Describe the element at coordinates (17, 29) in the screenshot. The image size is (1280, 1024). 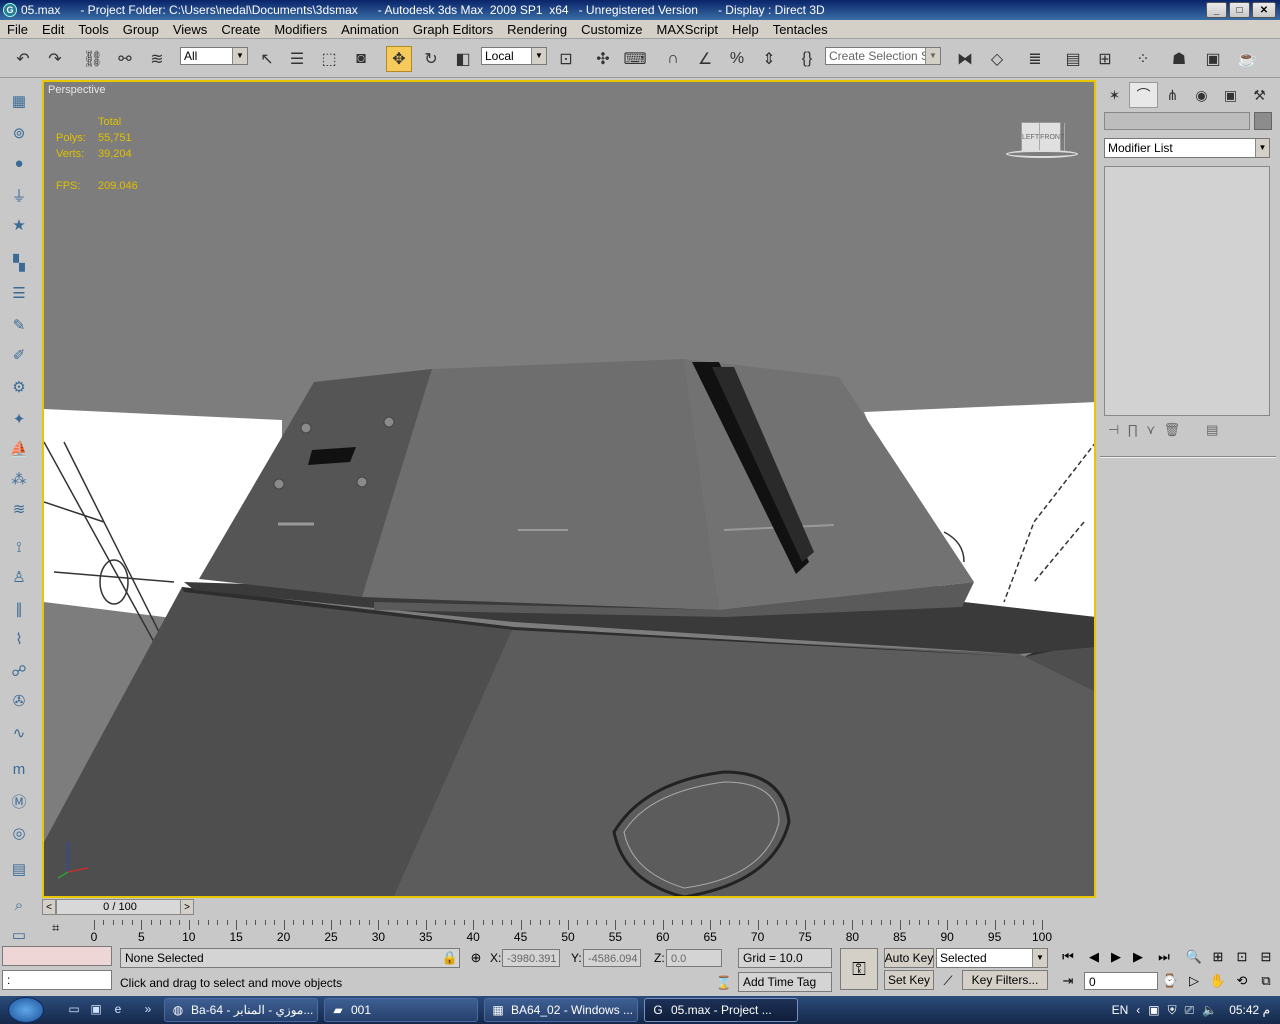
I see `menu-file: File` at that location.